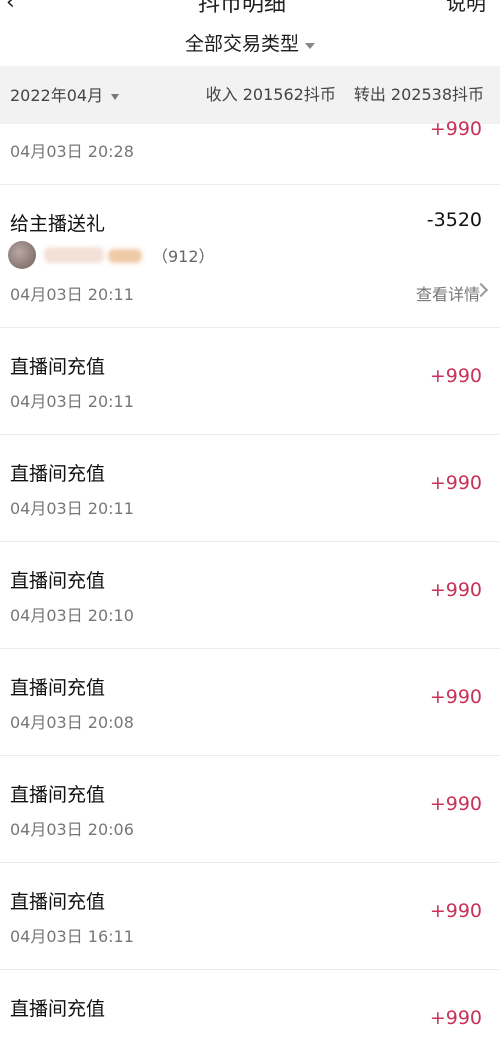  What do you see at coordinates (22, 255) in the screenshot?
I see `avatar` at bounding box center [22, 255].